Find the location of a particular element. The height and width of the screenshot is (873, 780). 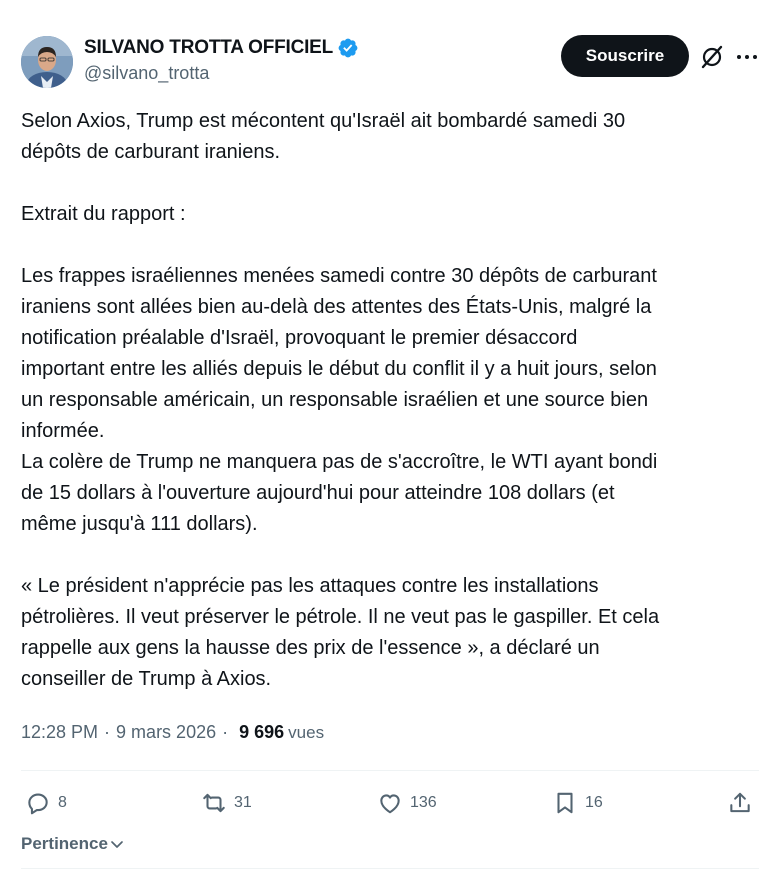

share-icon is located at coordinates (740, 802).